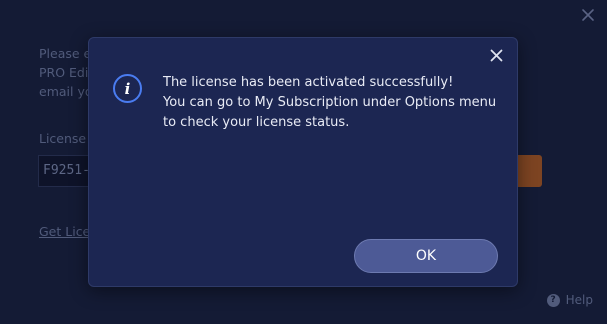 This screenshot has height=324, width=607. I want to click on help-icon: ?, so click(553, 300).